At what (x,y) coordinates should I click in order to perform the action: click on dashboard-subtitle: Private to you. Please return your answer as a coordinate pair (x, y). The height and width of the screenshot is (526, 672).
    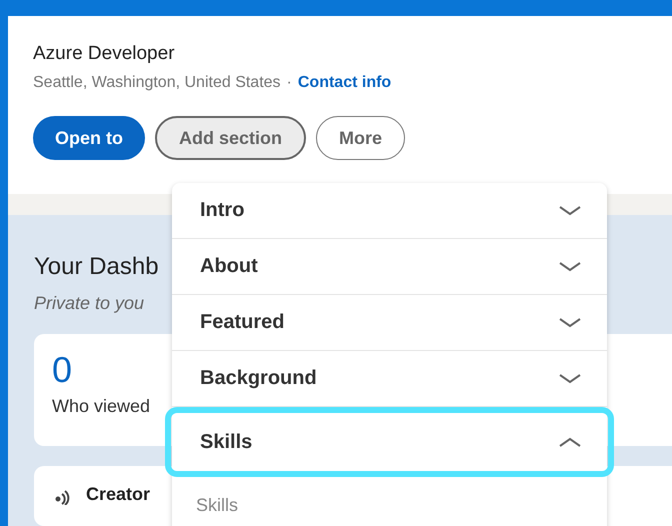
    Looking at the image, I should click on (89, 303).